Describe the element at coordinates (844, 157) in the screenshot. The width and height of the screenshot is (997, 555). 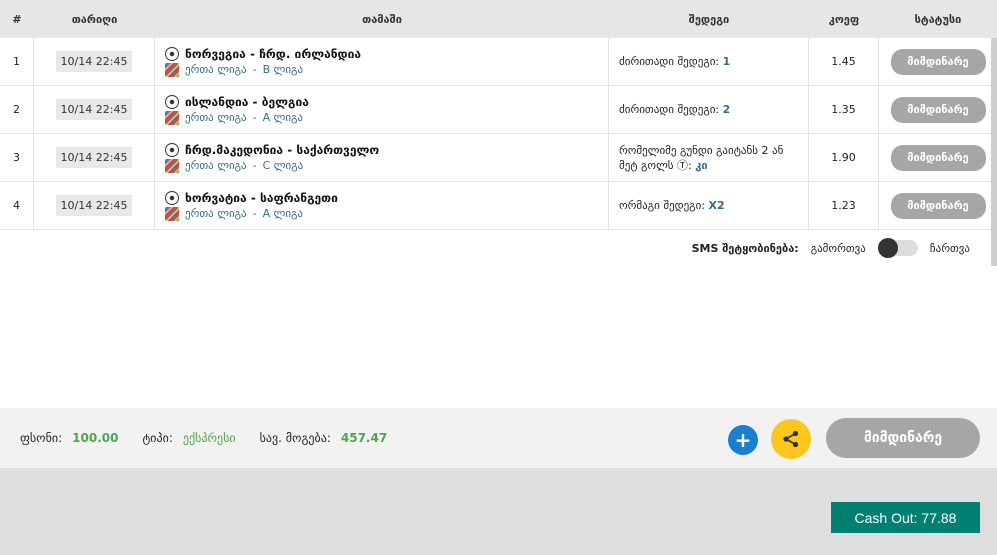
I see `row-odd: 1.90` at that location.